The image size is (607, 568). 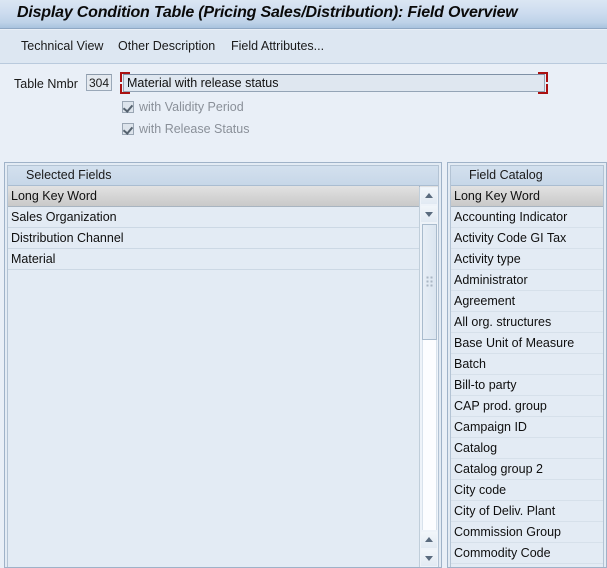 What do you see at coordinates (429, 540) in the screenshot?
I see `scroll-up-button-bottom` at bounding box center [429, 540].